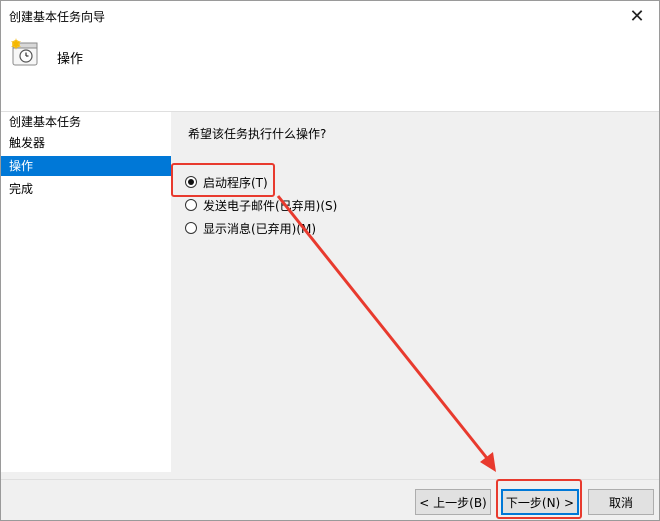 Image resolution: width=660 pixels, height=521 pixels. Describe the element at coordinates (86, 122) in the screenshot. I see `nav-item-create-basic-task: 创建基本任务` at that location.